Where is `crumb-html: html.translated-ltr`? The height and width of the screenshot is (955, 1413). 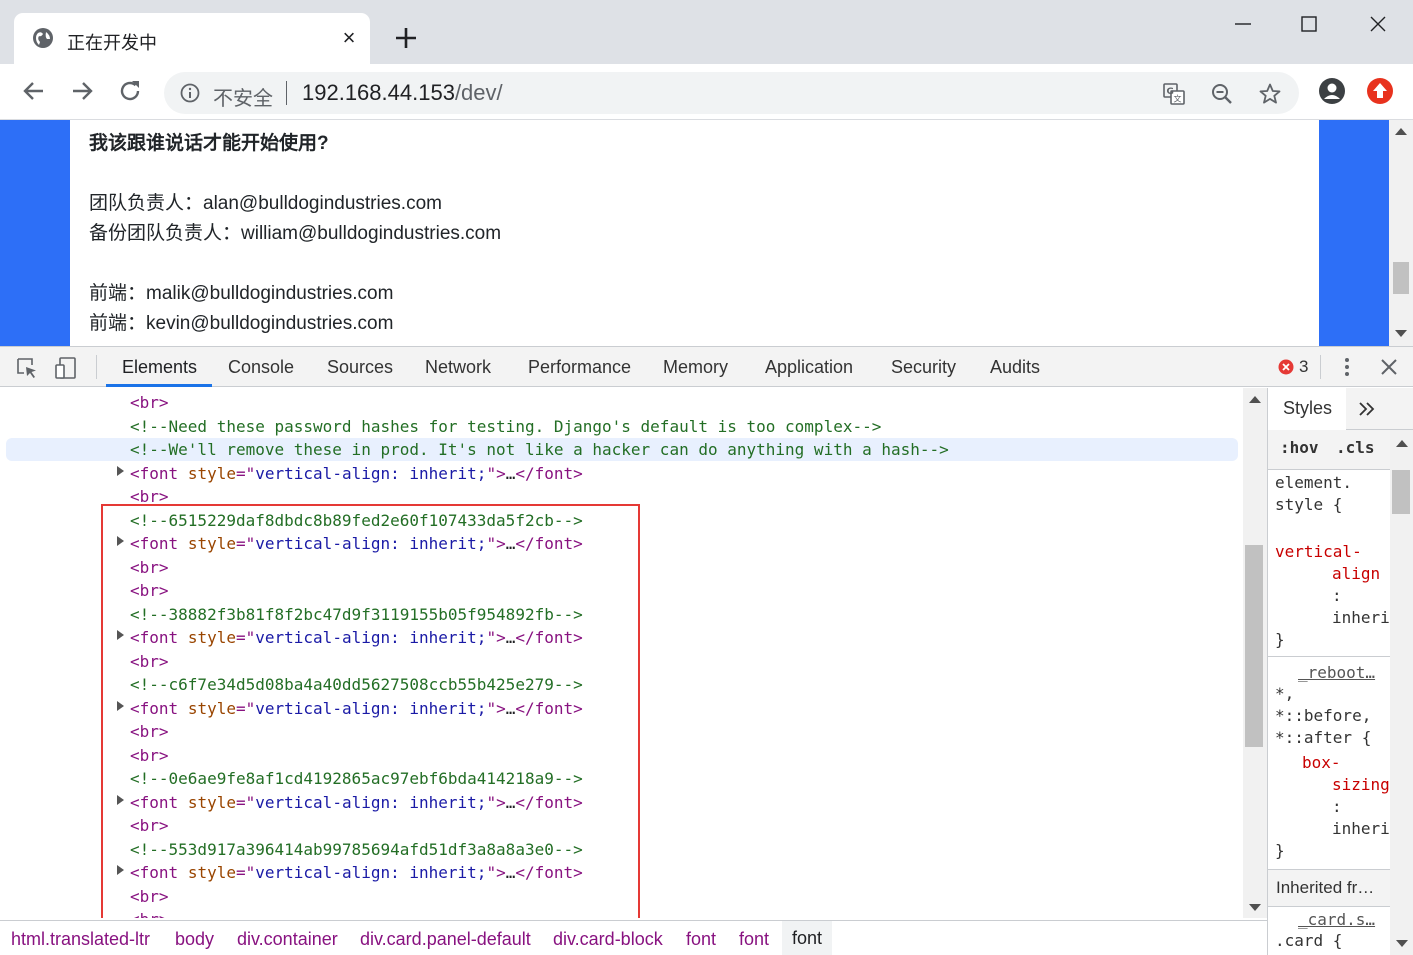 crumb-html: html.translated-ltr is located at coordinates (80, 939).